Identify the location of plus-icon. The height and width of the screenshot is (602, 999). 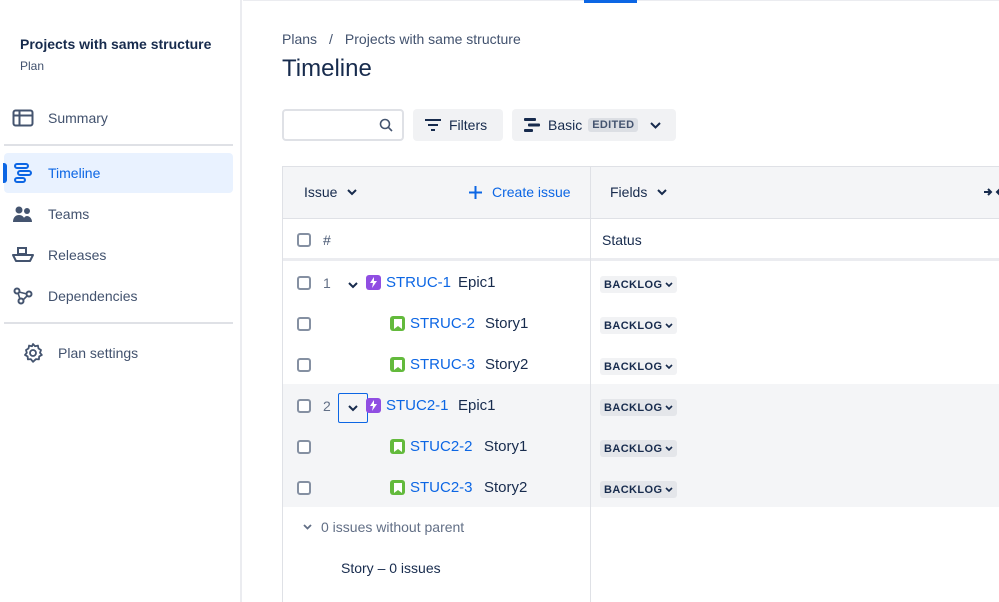
(475, 192).